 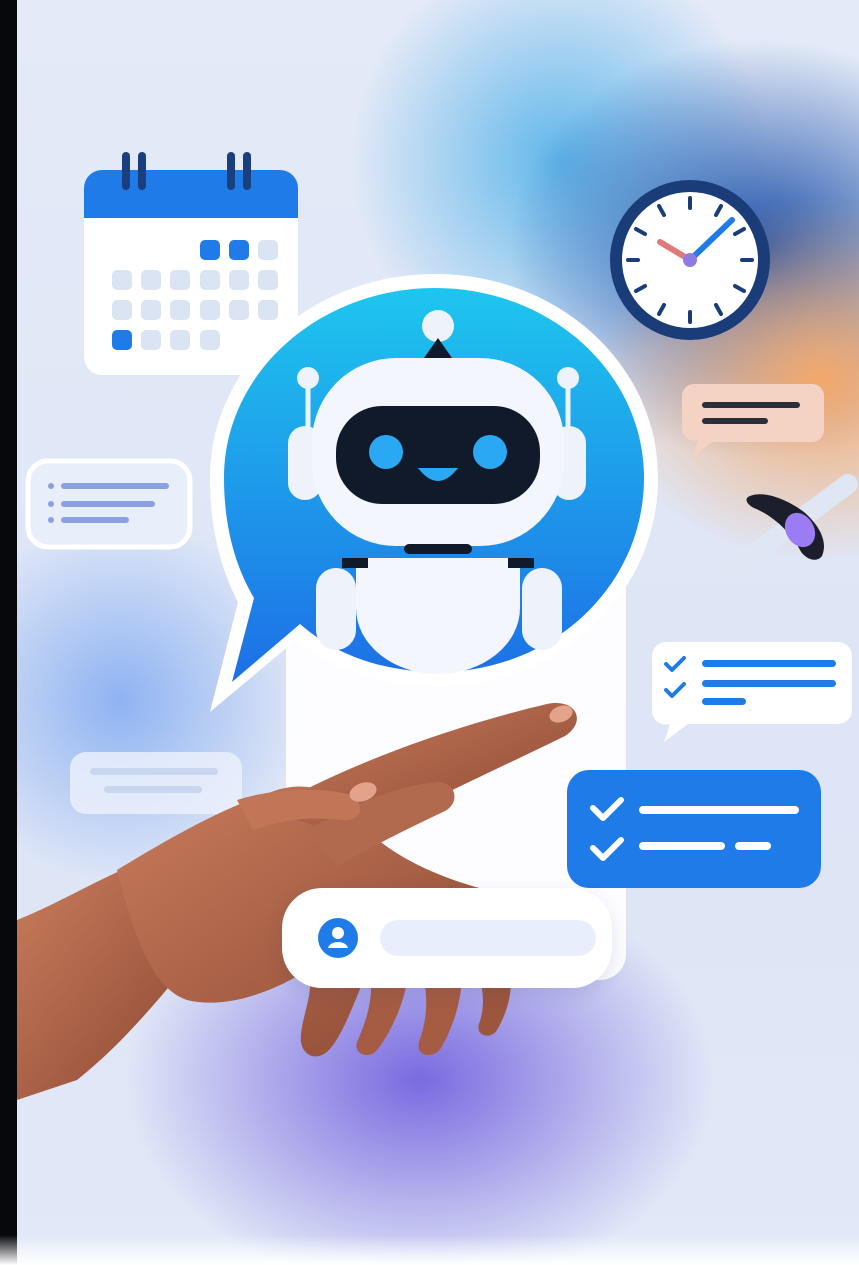 I want to click on chat-bubble-orange, so click(x=753, y=420).